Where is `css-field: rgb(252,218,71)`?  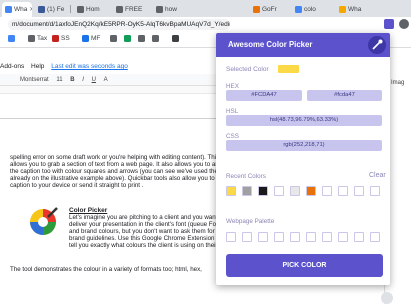
css-field: rgb(252,218,71) is located at coordinates (304, 145).